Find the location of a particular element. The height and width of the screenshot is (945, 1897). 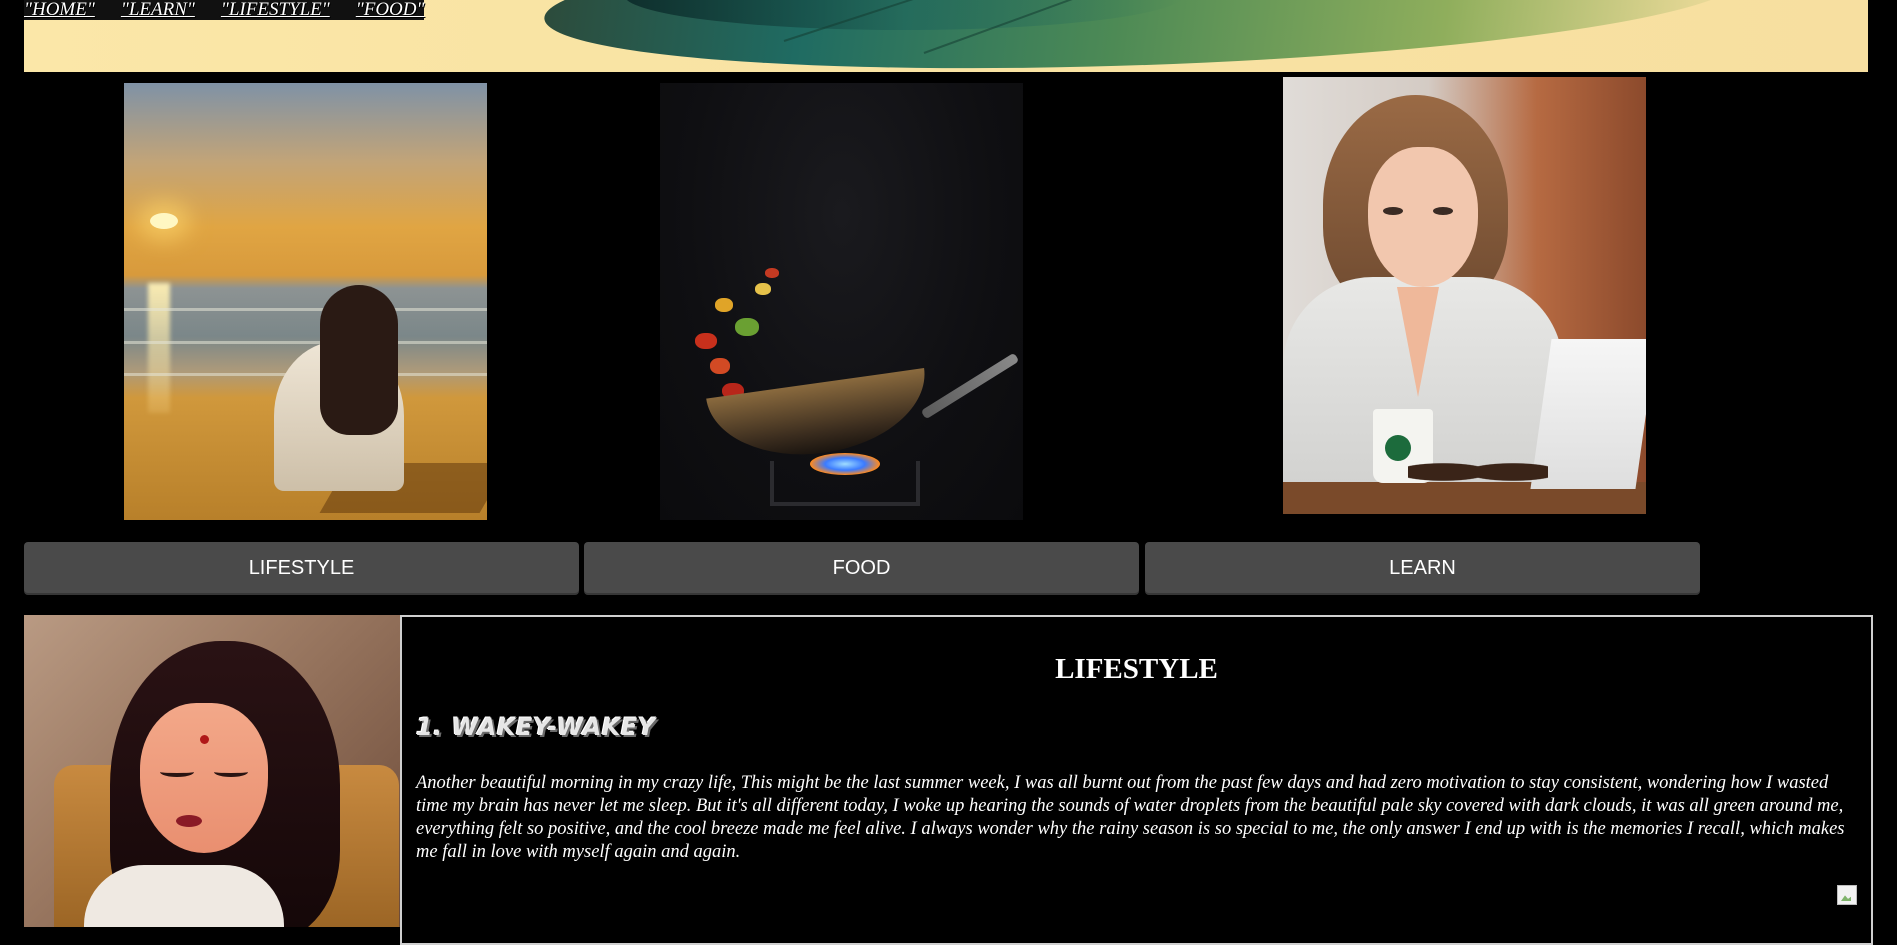

learn-button: LEARN is located at coordinates (1422, 568).